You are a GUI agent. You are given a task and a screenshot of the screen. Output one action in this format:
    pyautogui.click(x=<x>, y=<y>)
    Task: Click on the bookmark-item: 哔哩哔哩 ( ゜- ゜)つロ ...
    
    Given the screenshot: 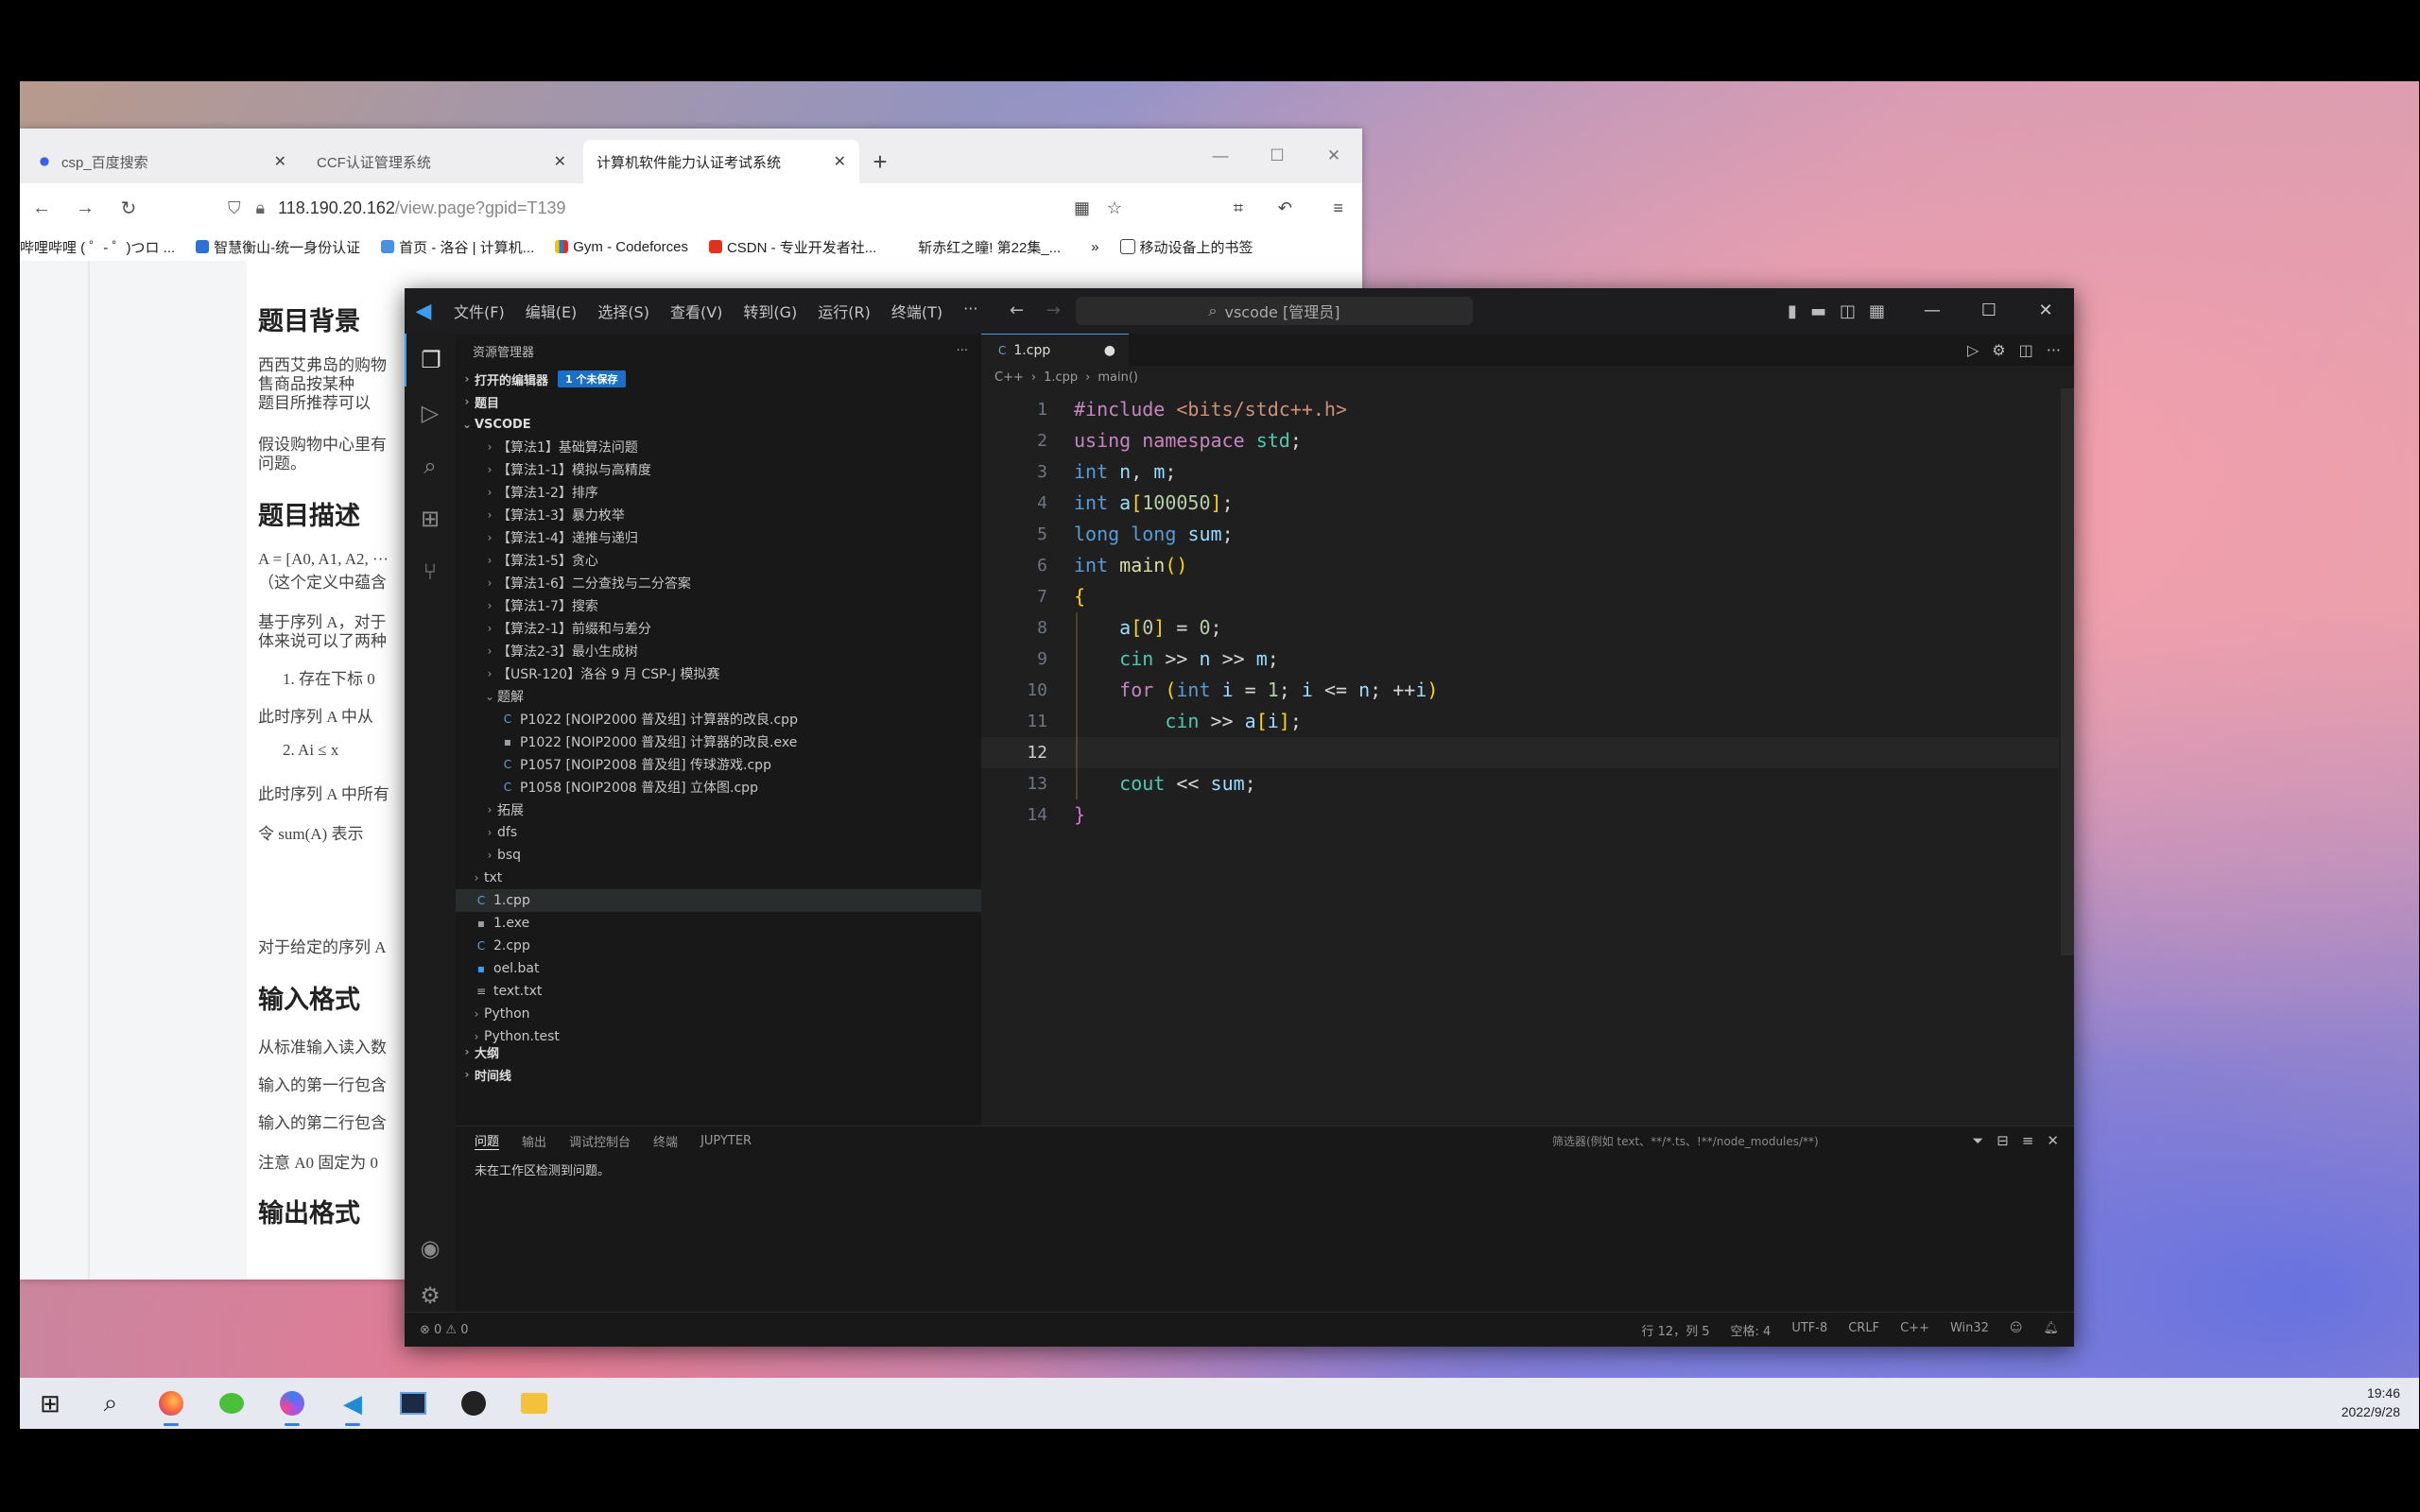 What is the action you would take?
    pyautogui.click(x=97, y=247)
    